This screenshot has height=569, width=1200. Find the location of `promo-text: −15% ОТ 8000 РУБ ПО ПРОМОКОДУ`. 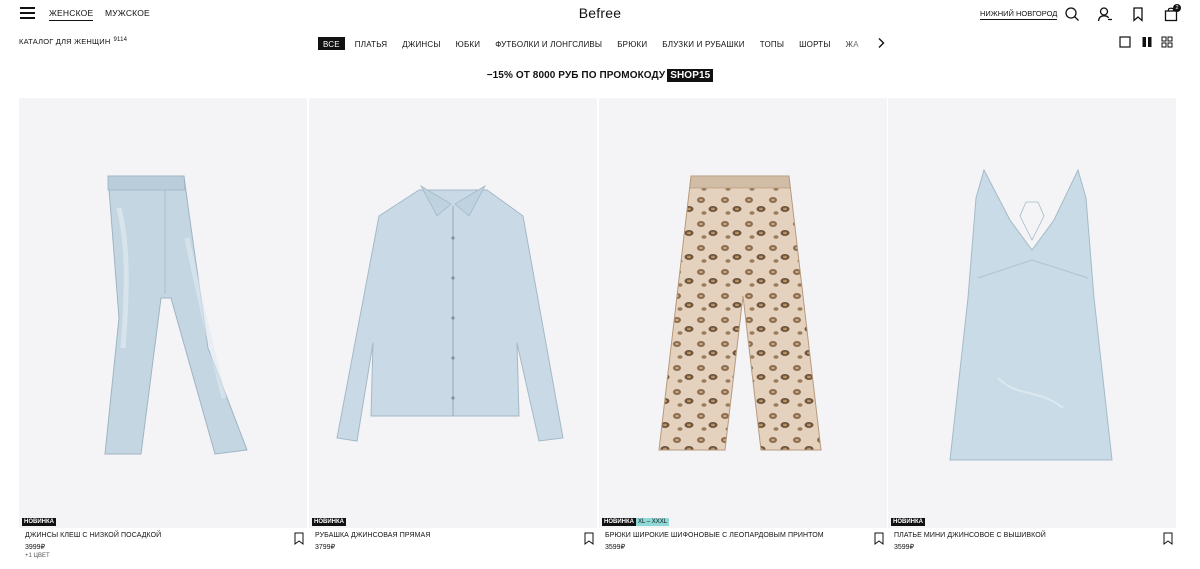

promo-text: −15% ОТ 8000 РУБ ПО ПРОМОКОДУ is located at coordinates (576, 75).